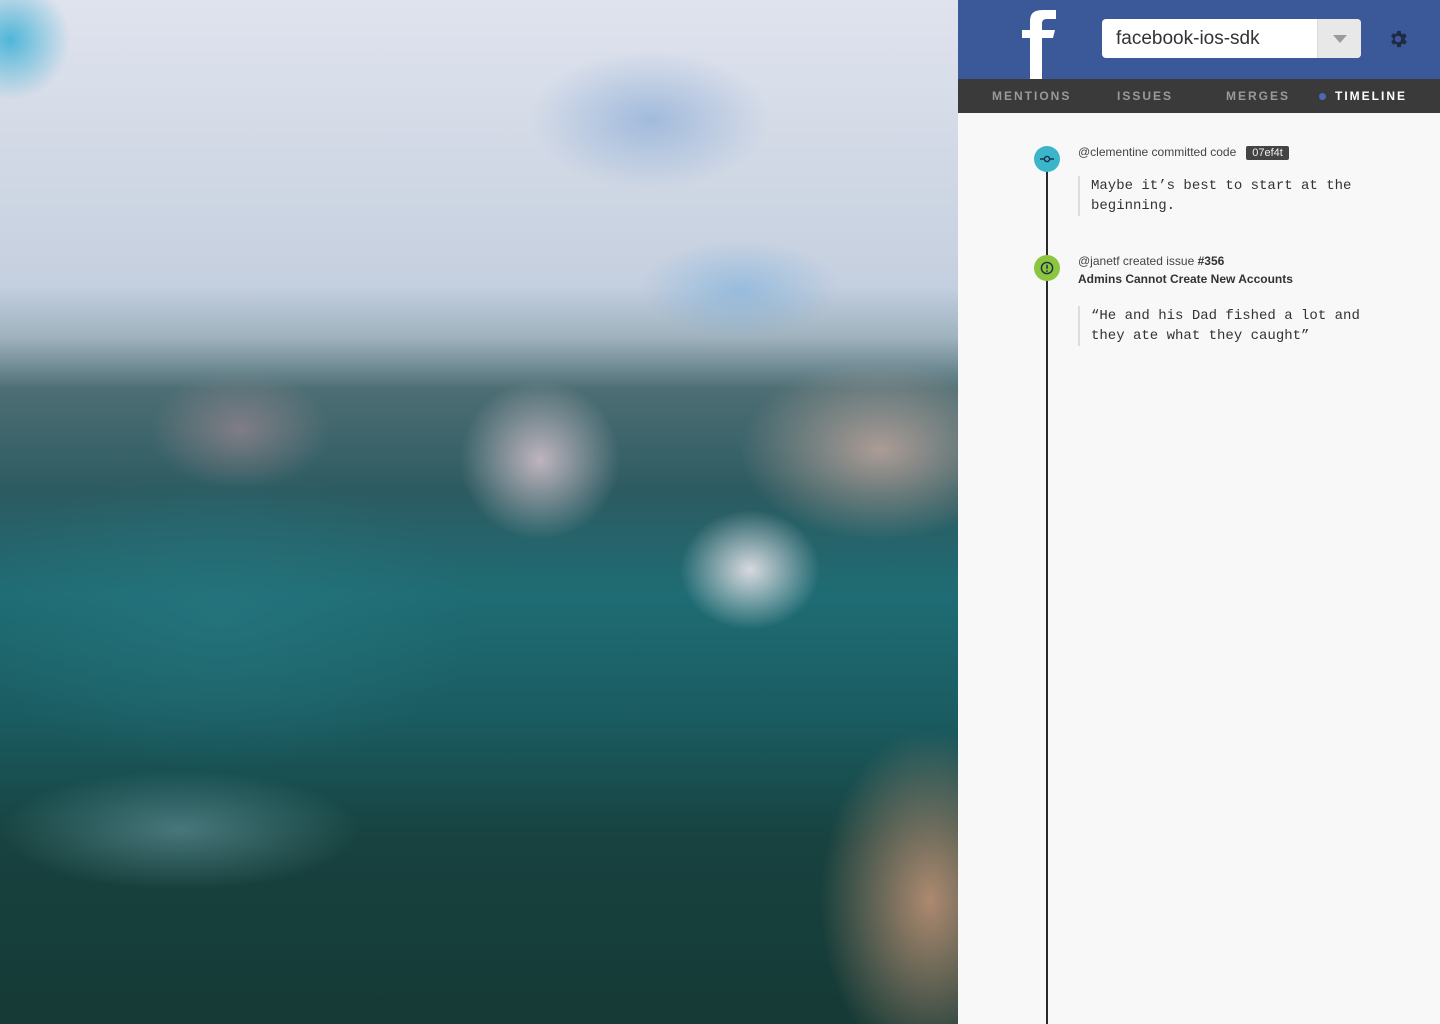  Describe the element at coordinates (1145, 96) in the screenshot. I see `tab-issues: ISSUES` at that location.